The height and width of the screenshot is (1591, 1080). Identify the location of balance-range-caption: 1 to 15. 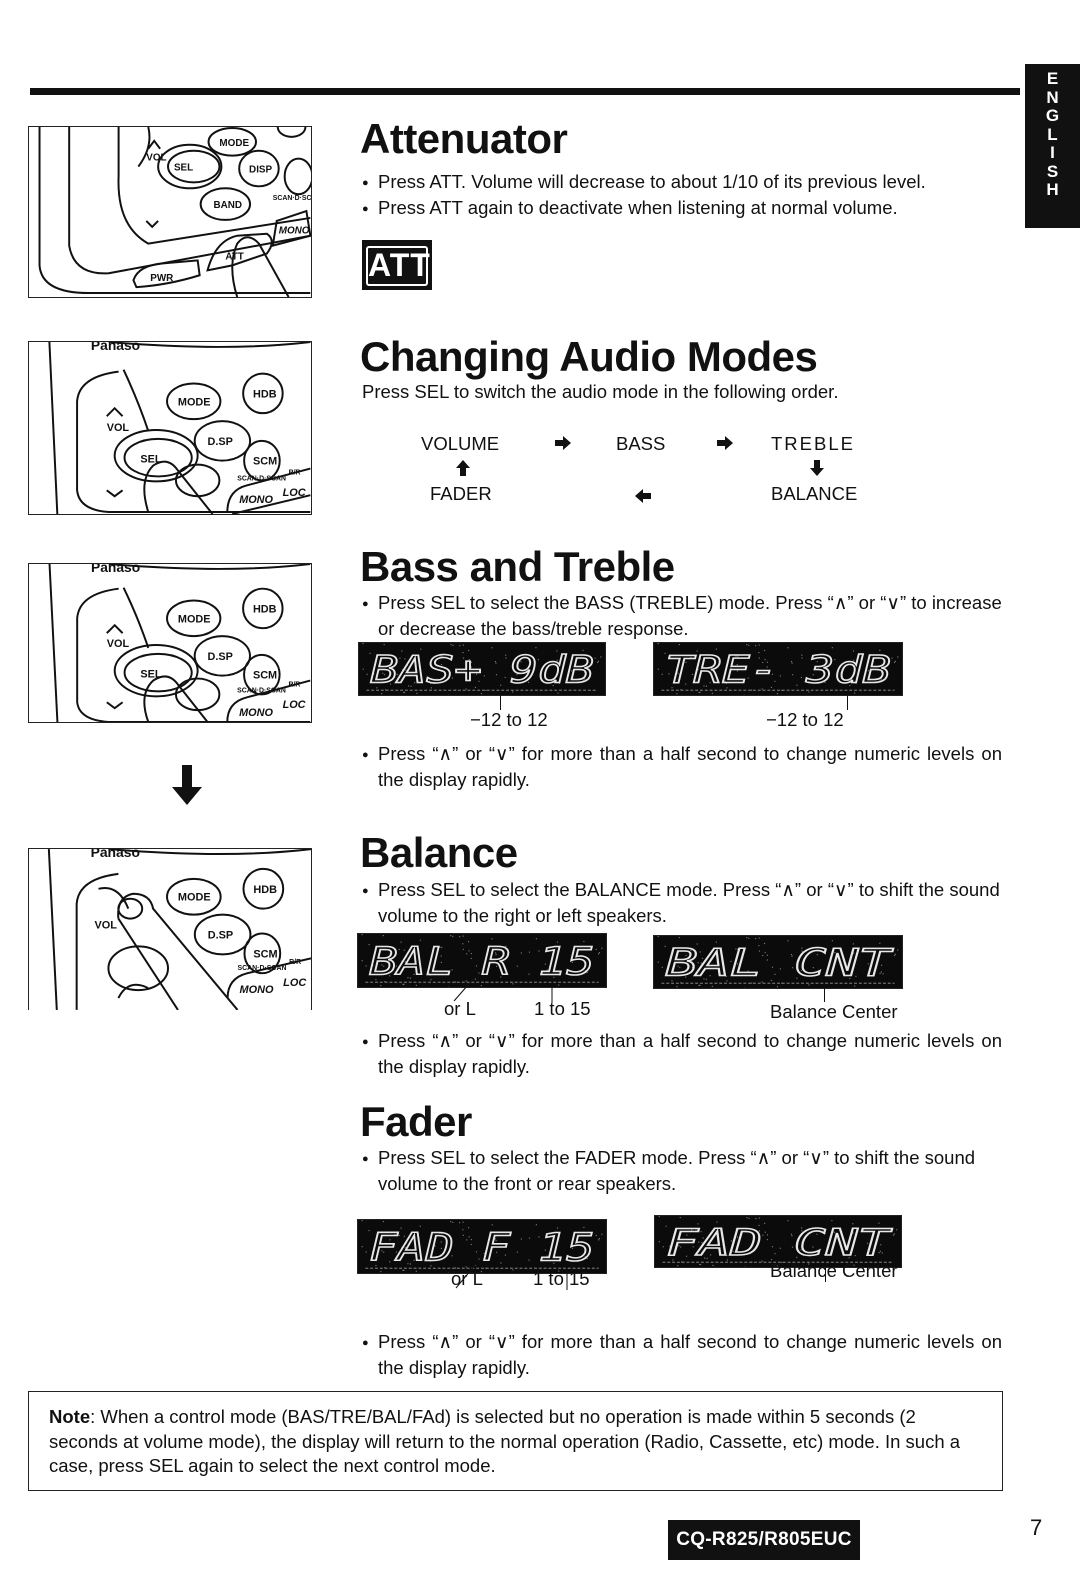
(562, 1008).